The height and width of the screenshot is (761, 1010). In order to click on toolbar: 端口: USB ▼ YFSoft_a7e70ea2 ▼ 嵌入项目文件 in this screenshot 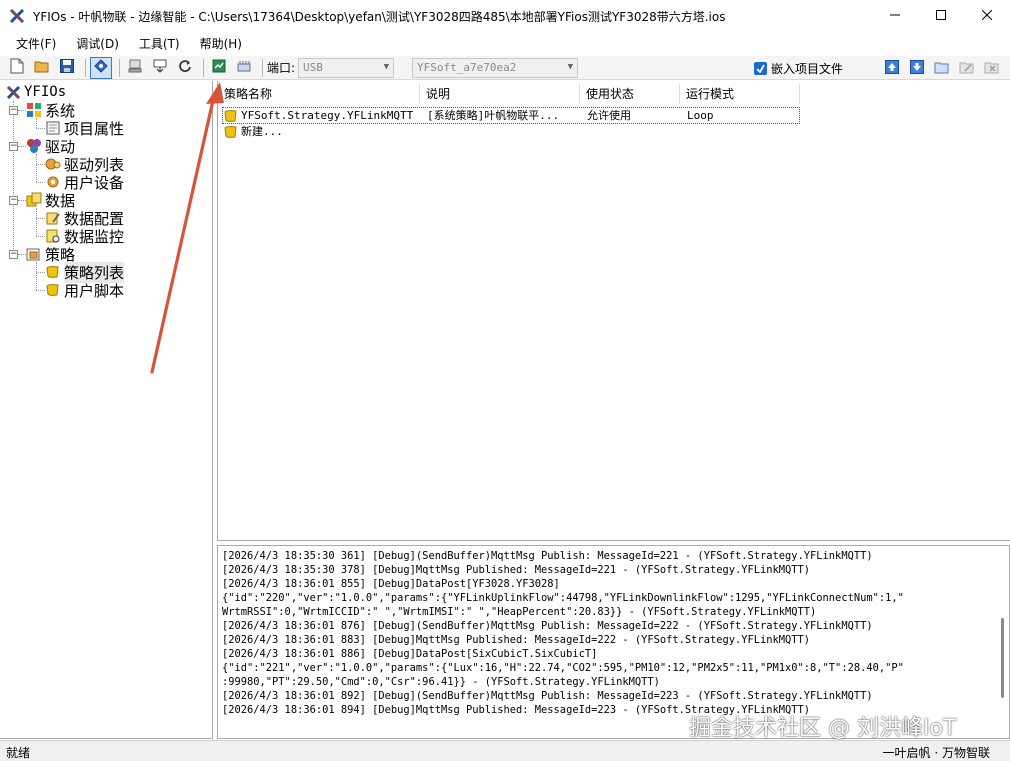, I will do `click(505, 68)`.